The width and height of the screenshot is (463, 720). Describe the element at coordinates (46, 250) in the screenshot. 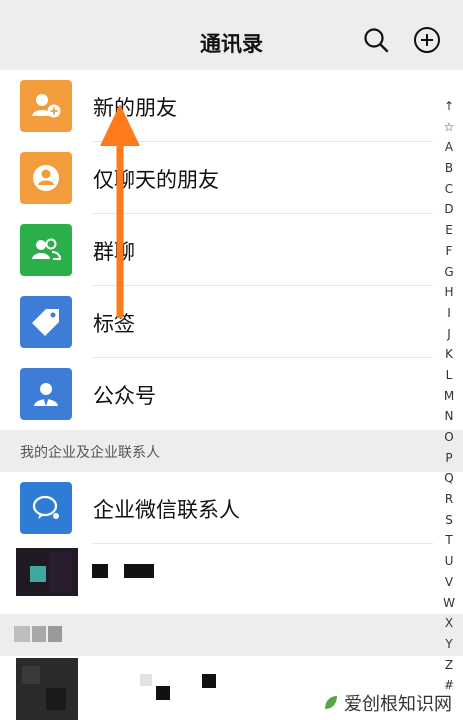

I see `group-chat-icon` at that location.